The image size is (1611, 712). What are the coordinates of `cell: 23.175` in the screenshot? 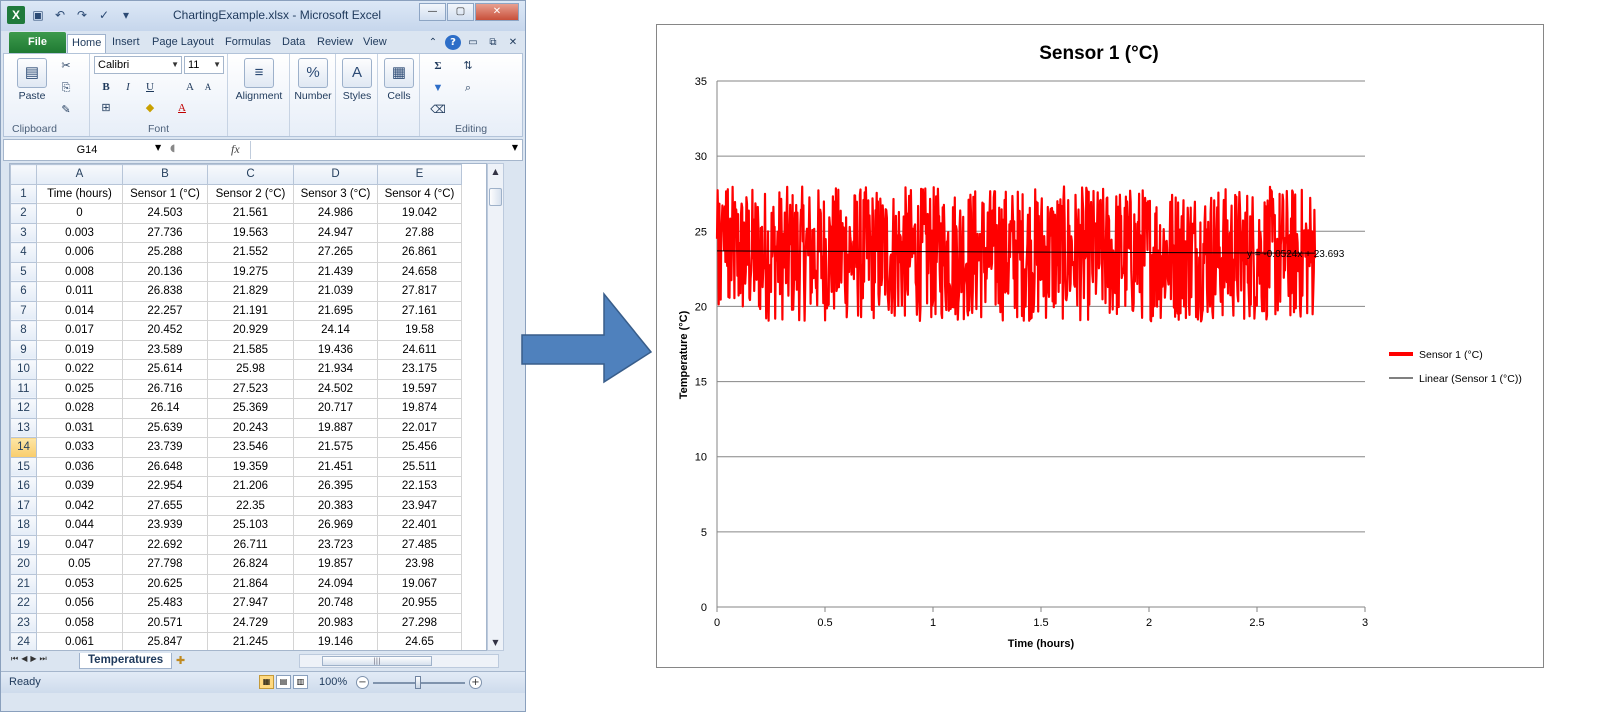 It's located at (419, 369).